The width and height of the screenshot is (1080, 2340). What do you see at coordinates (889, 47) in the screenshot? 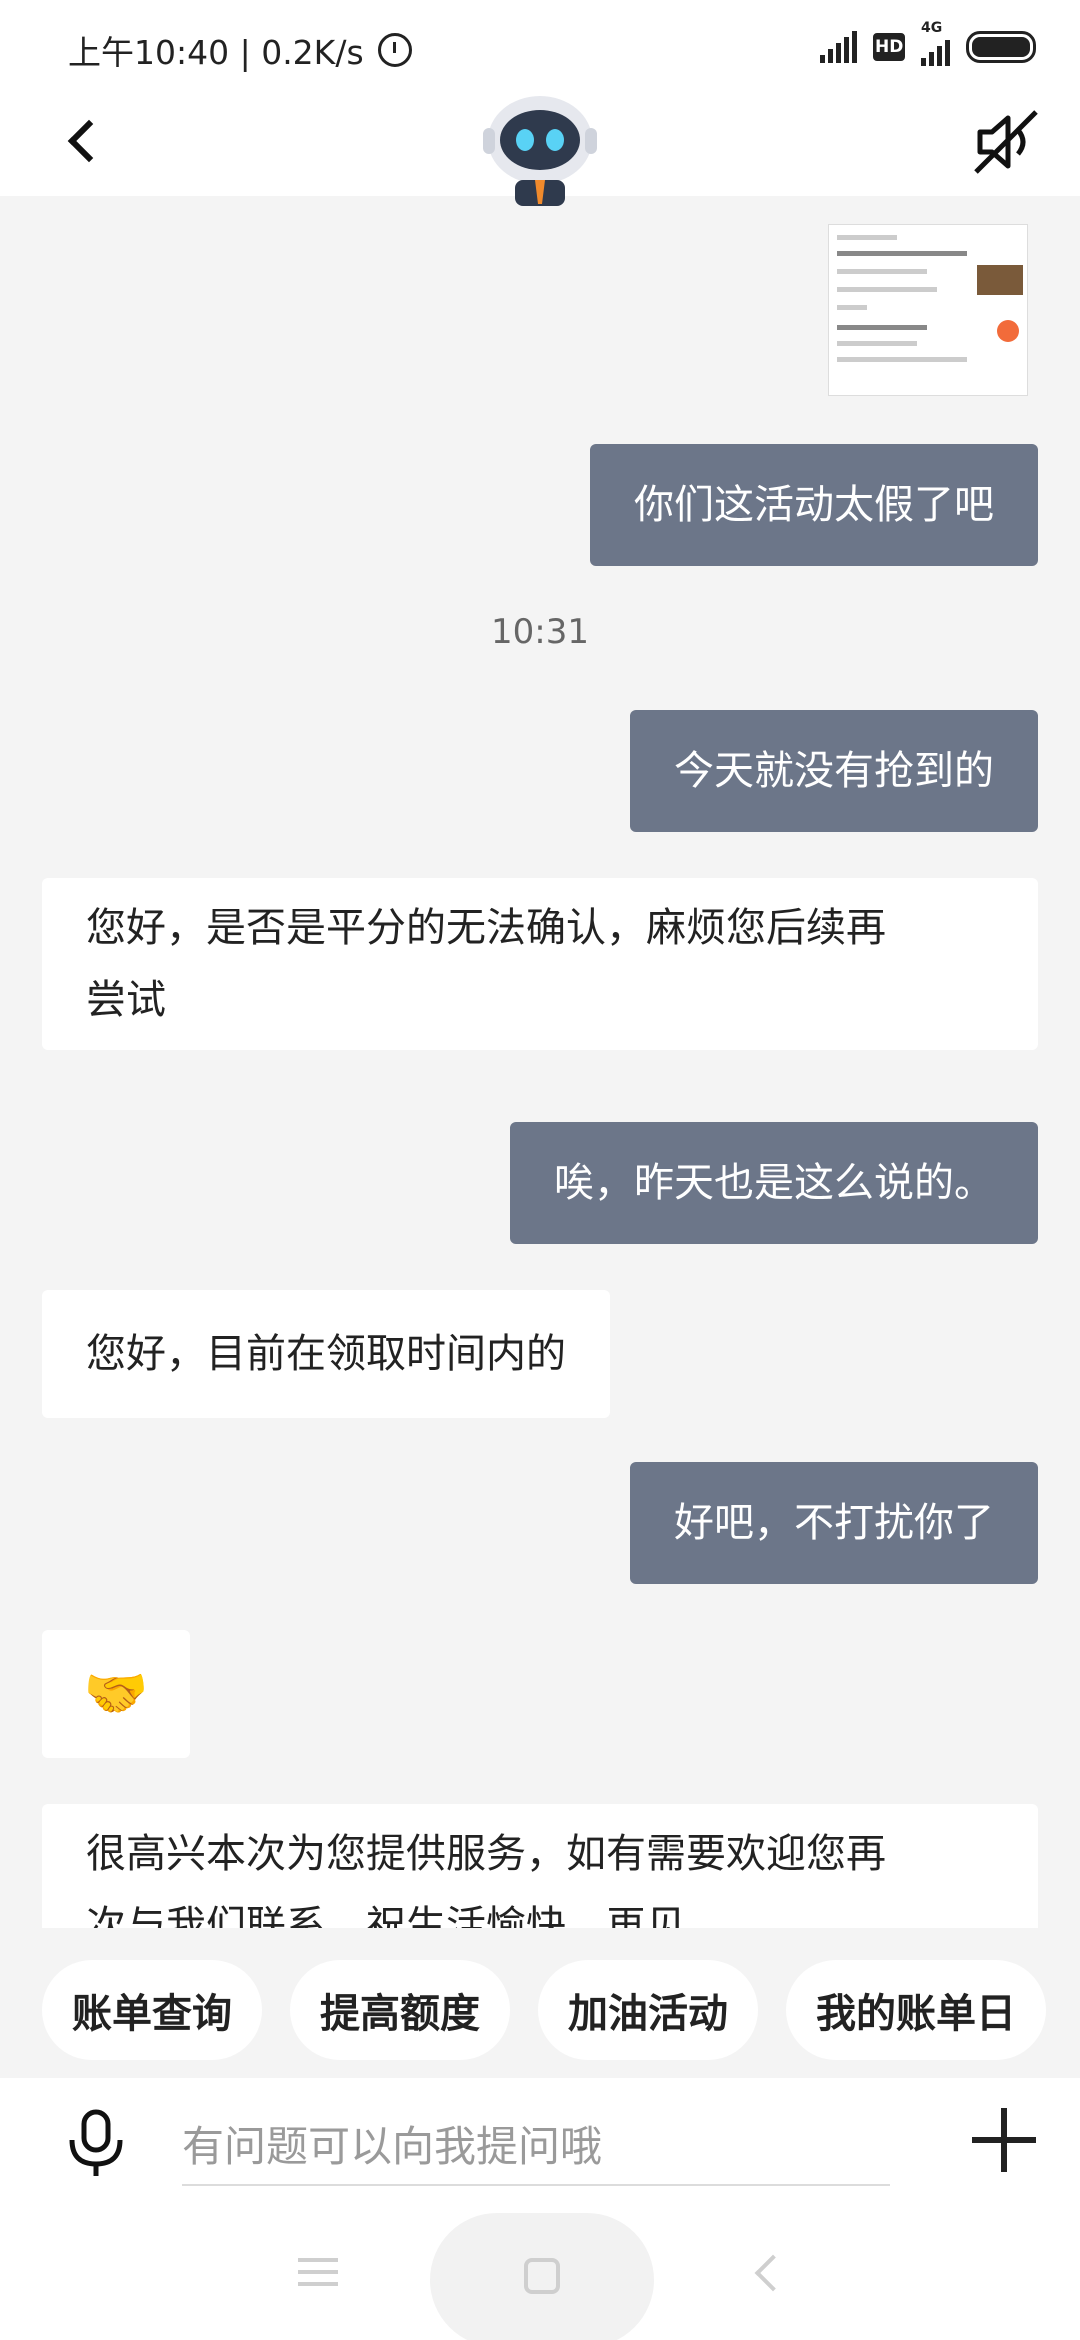
I see `hd-badge: HD` at bounding box center [889, 47].